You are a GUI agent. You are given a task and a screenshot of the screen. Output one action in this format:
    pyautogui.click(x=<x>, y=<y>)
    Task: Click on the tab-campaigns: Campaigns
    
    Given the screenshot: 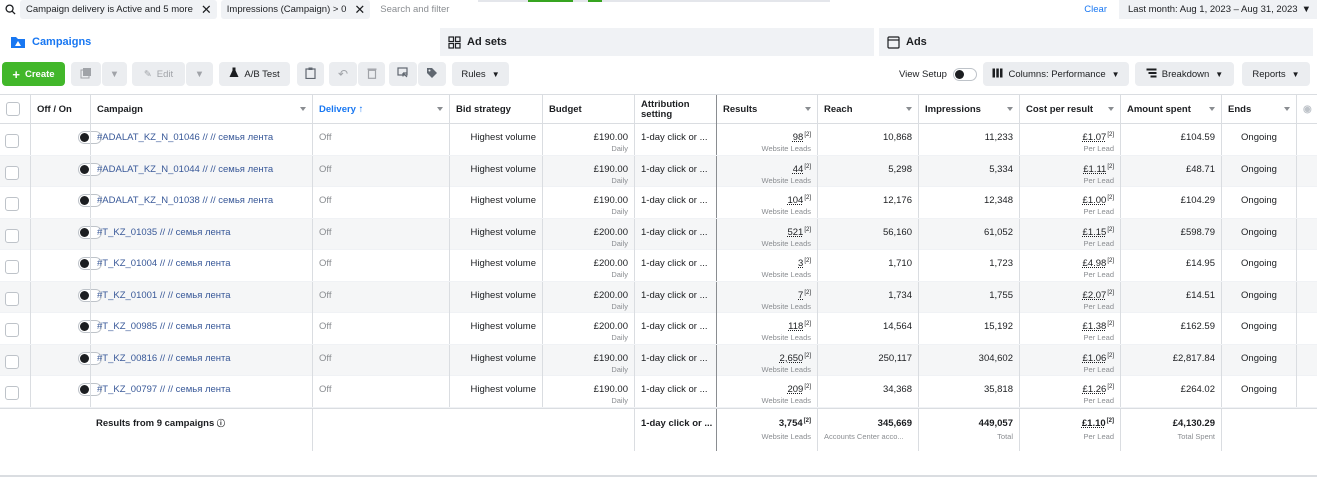 What is the action you would take?
    pyautogui.click(x=216, y=42)
    